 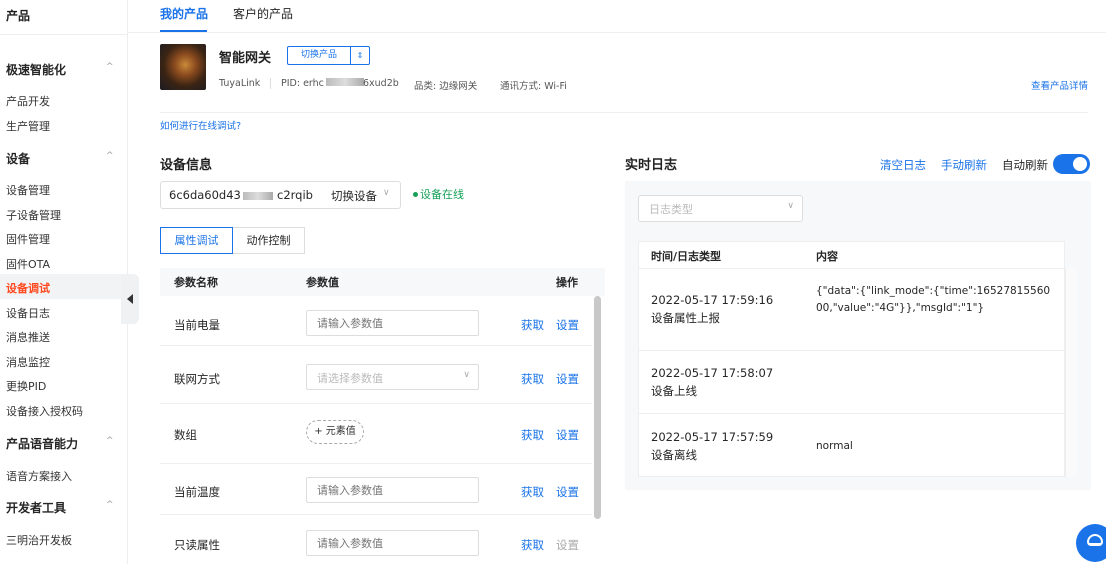 I want to click on log-header-divider, so click(x=851, y=268).